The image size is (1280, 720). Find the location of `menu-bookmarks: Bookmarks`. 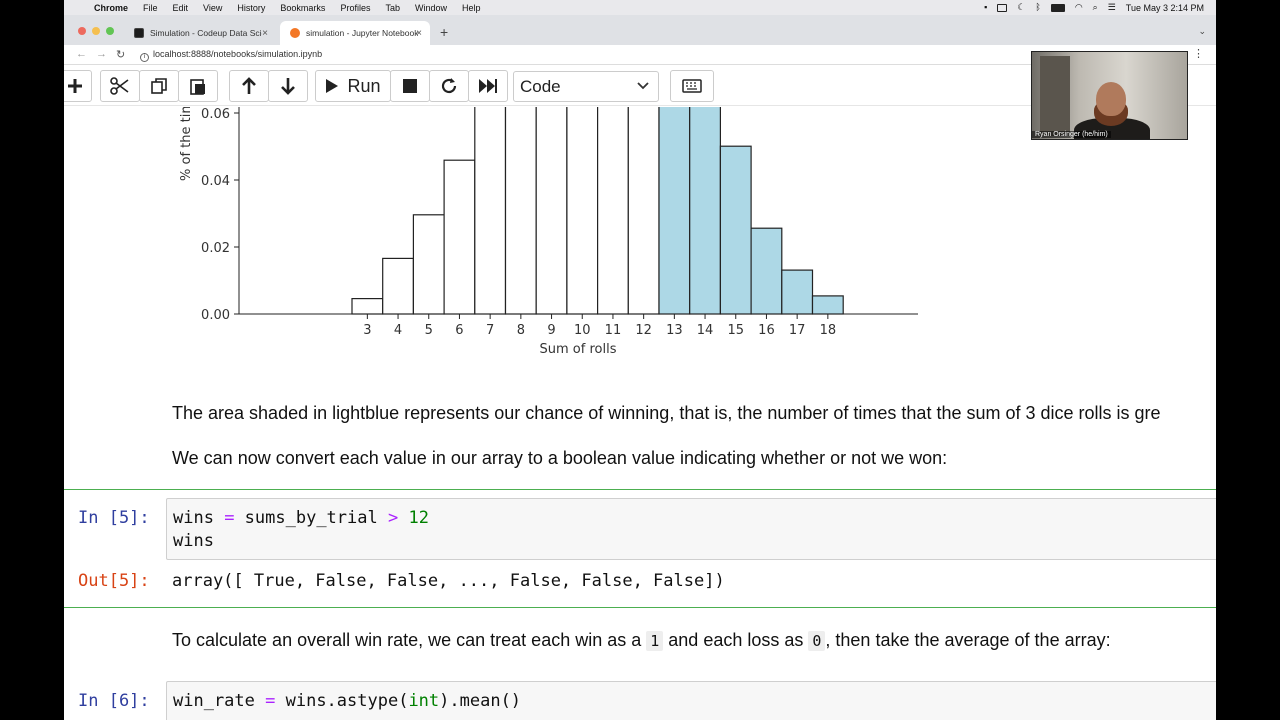

menu-bookmarks: Bookmarks is located at coordinates (302, 8).